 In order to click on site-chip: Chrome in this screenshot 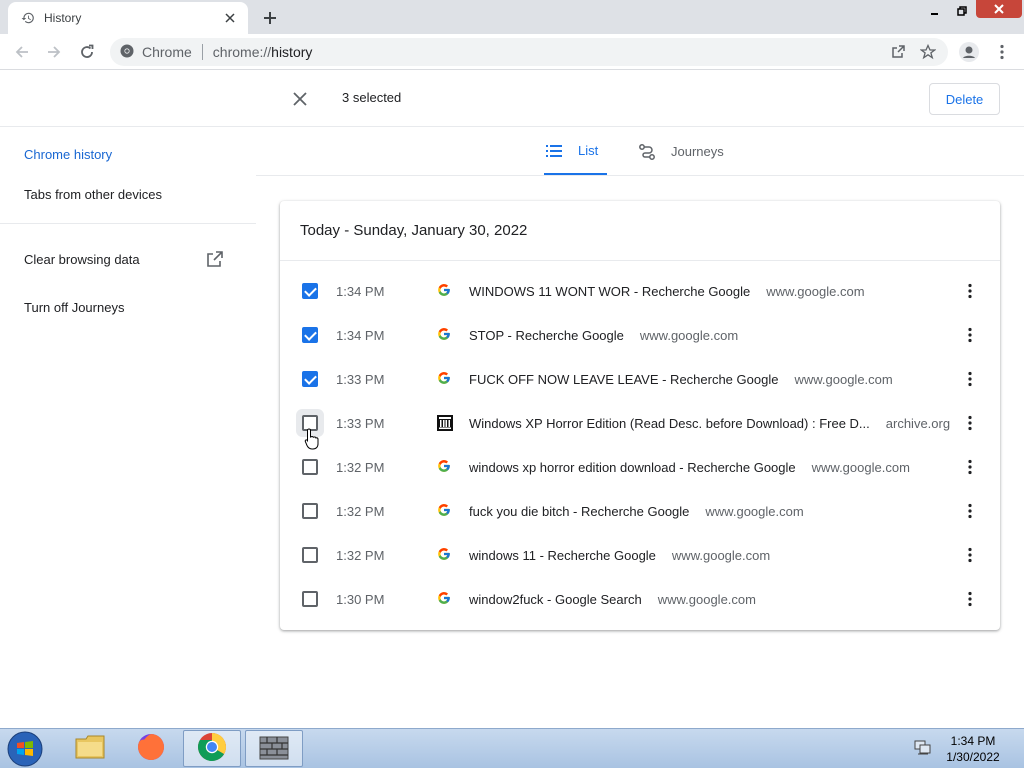, I will do `click(156, 52)`.